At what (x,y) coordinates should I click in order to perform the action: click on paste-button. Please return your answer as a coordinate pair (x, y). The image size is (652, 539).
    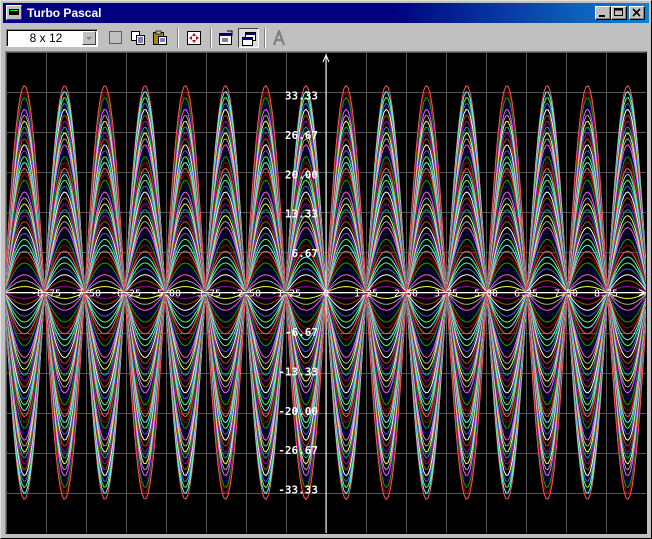
    Looking at the image, I should click on (160, 38).